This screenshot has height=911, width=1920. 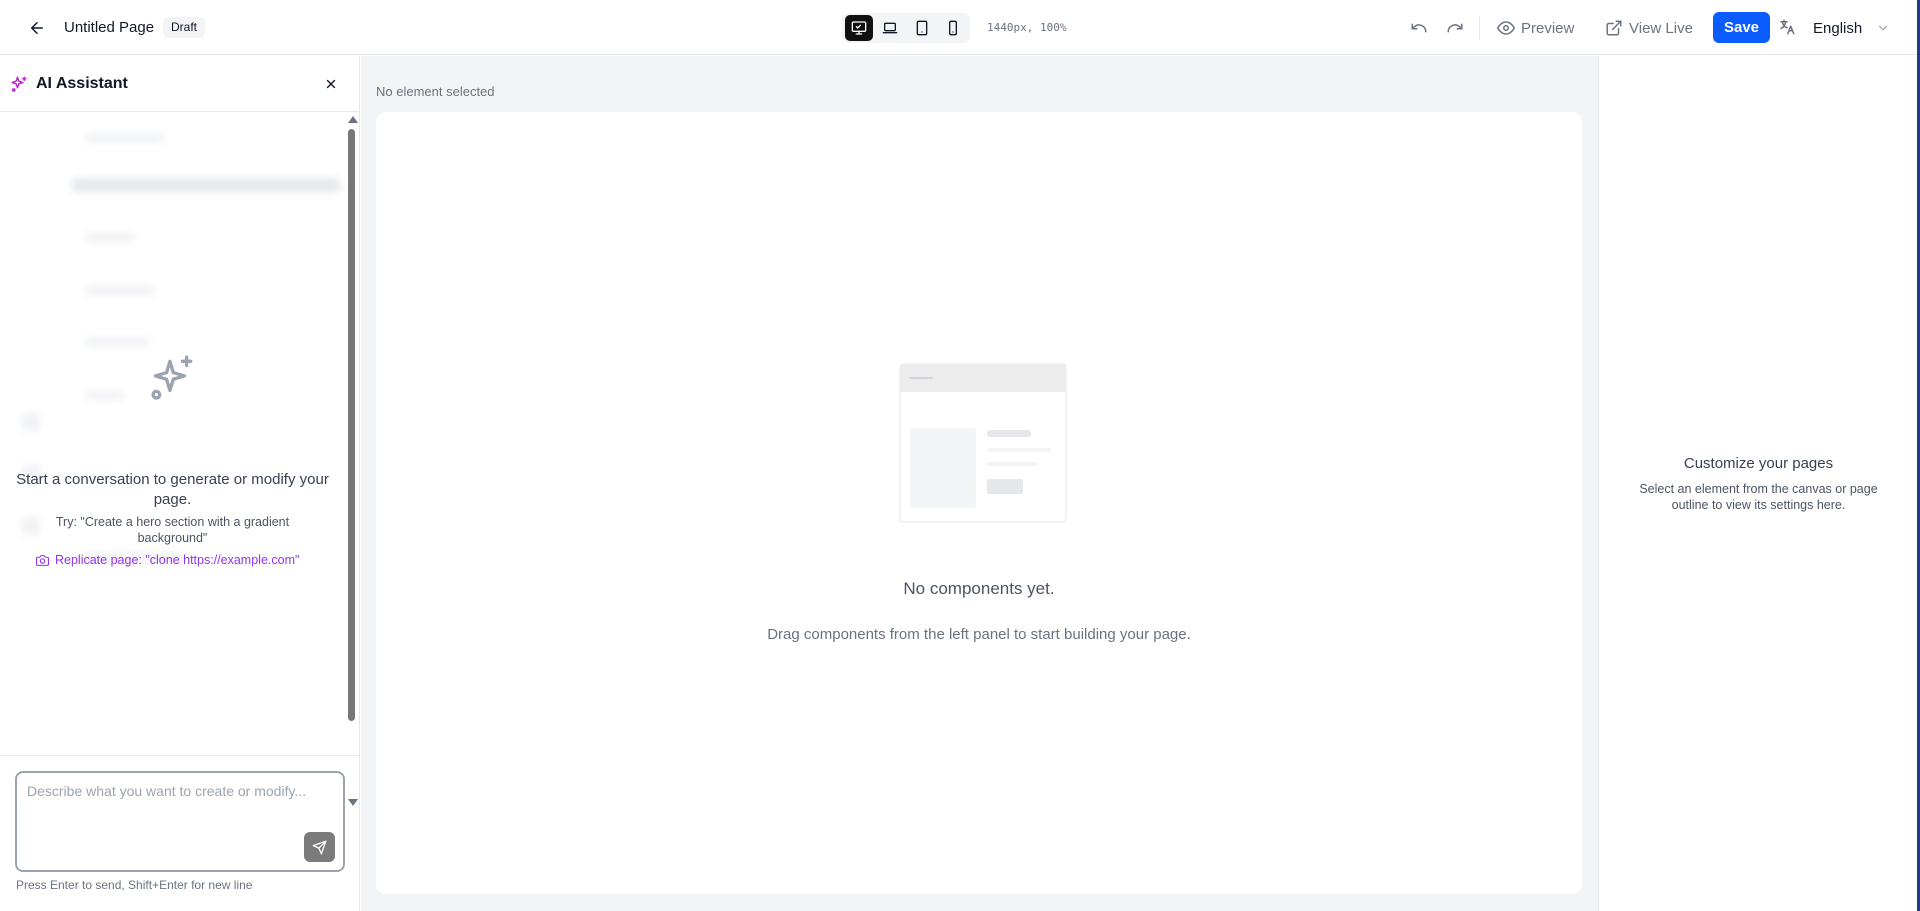 What do you see at coordinates (1787, 27) in the screenshot?
I see `translate-icon` at bounding box center [1787, 27].